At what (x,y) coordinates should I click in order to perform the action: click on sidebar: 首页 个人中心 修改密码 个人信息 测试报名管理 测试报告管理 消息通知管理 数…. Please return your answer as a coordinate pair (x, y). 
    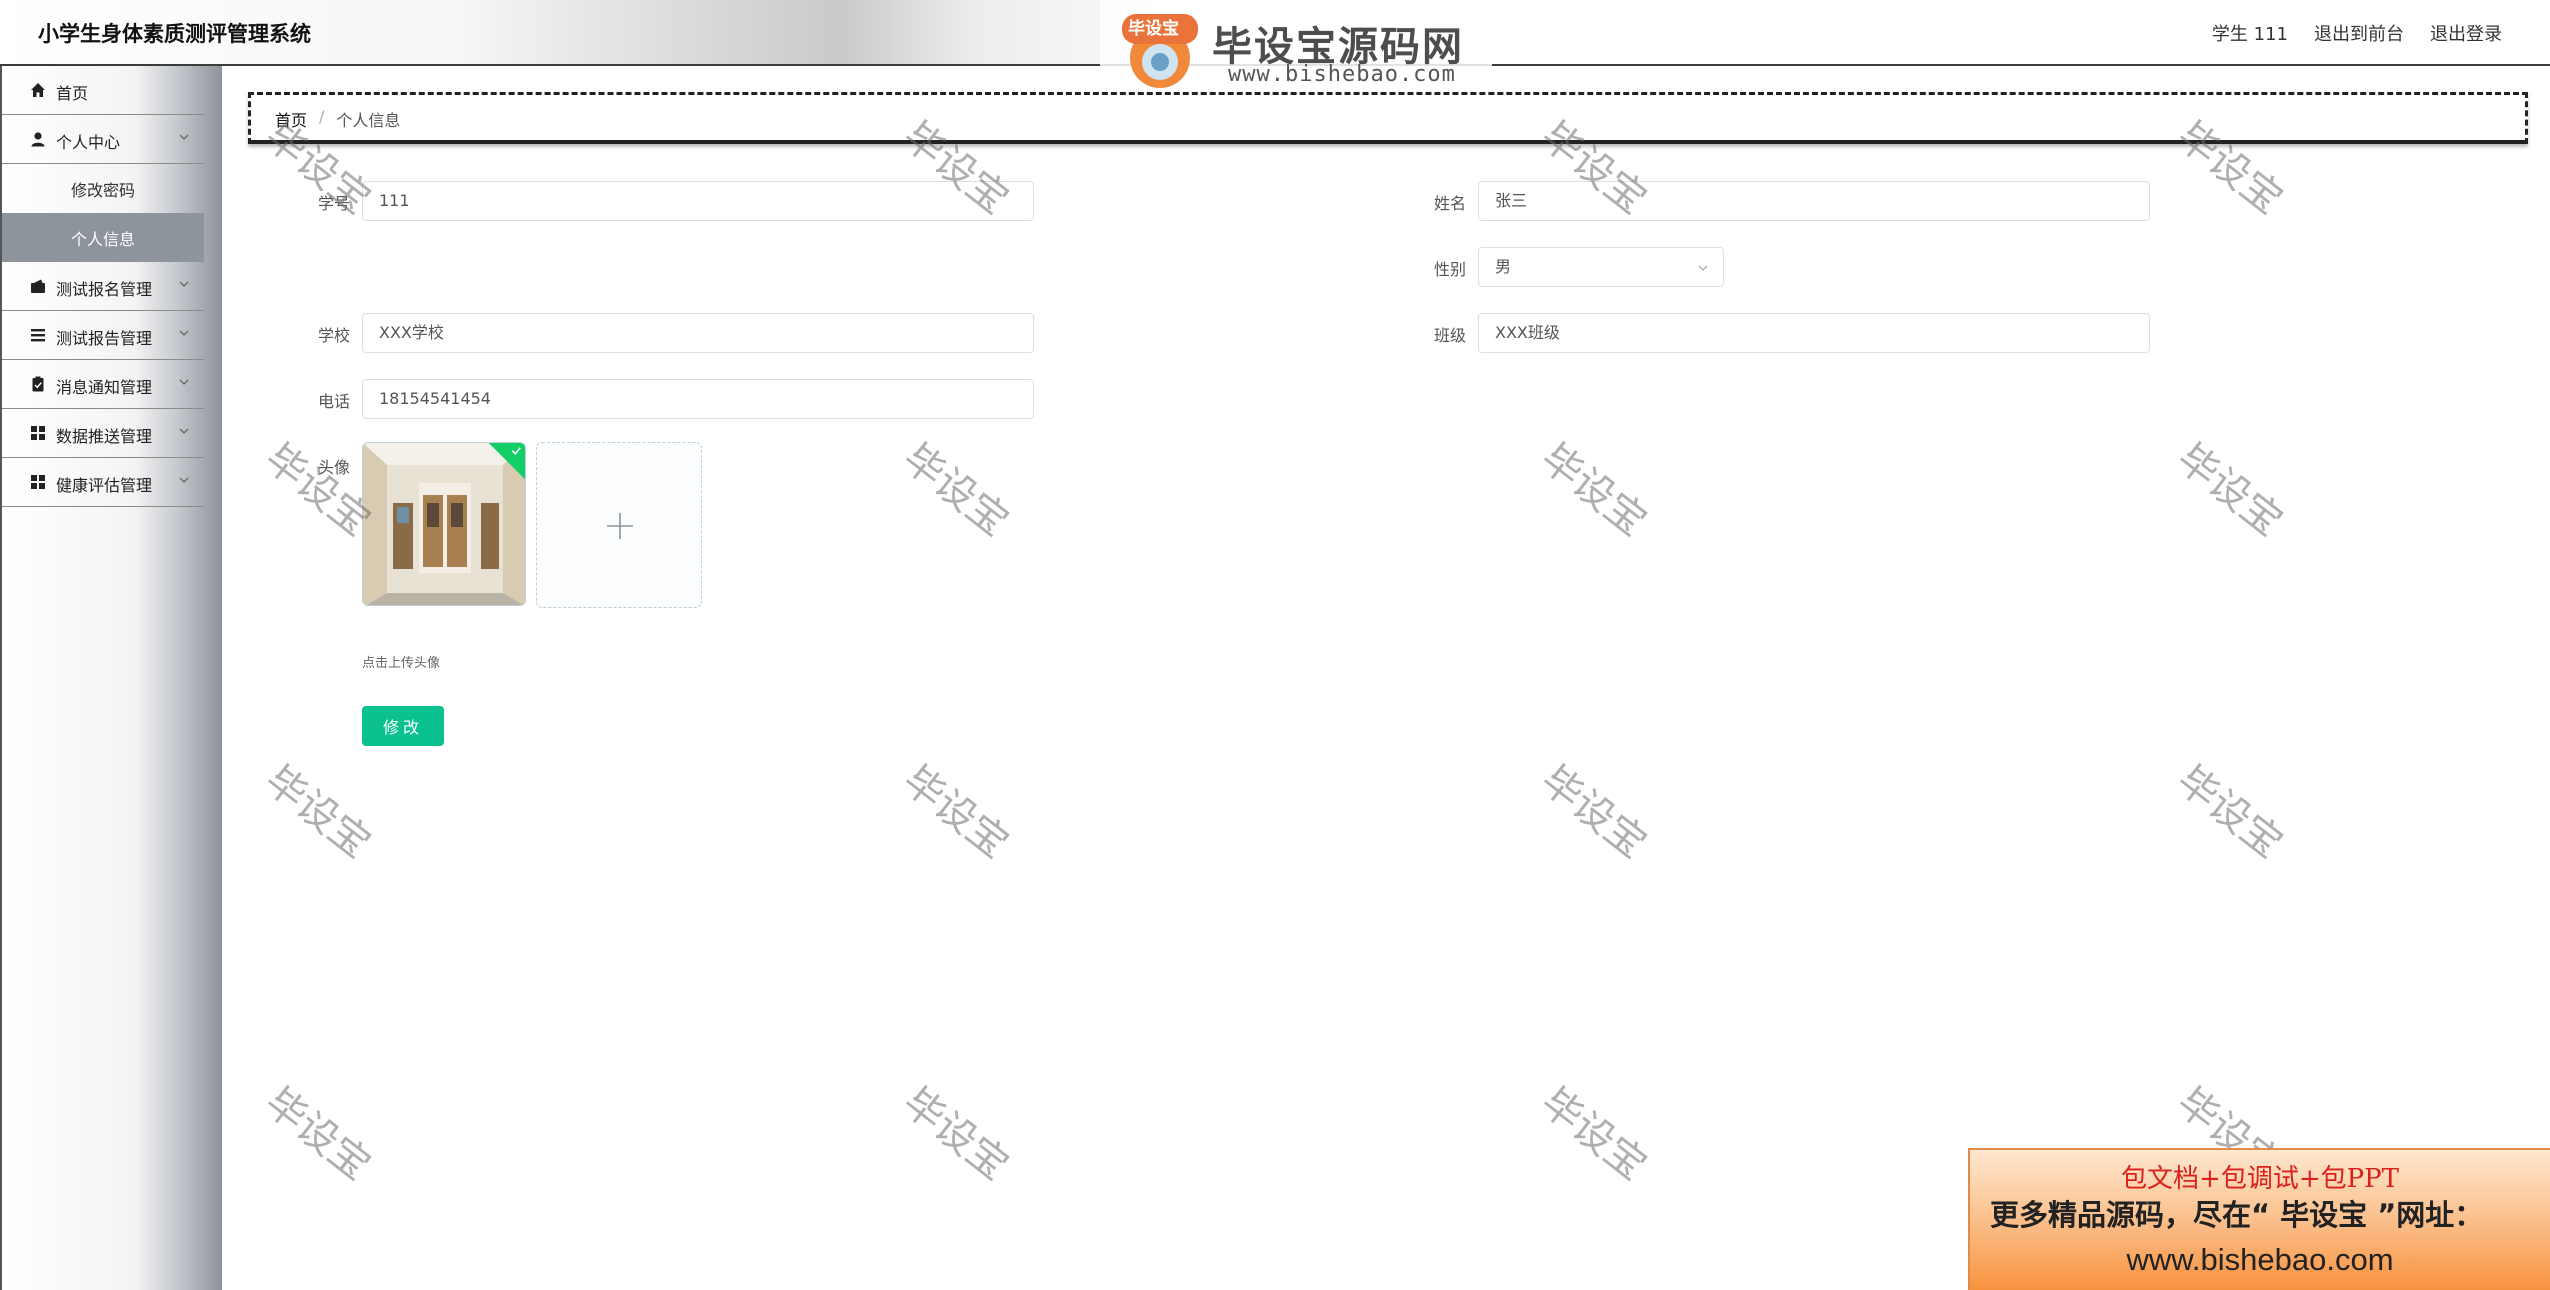
    Looking at the image, I should click on (111, 678).